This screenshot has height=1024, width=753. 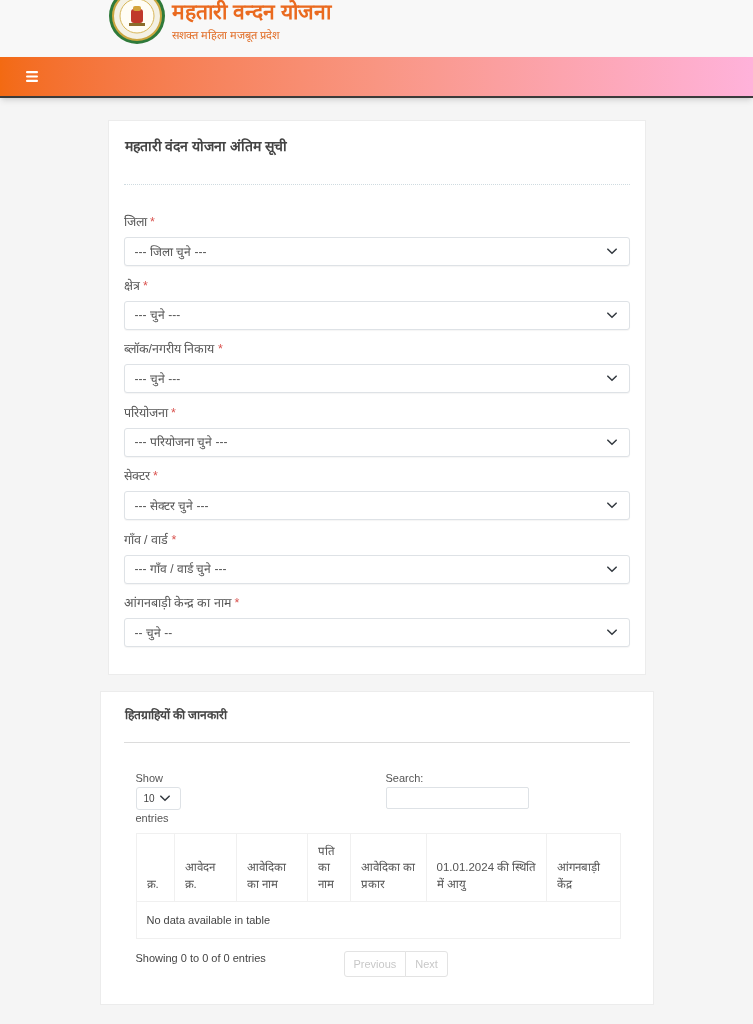 I want to click on search-label: Search:, so click(x=404, y=778).